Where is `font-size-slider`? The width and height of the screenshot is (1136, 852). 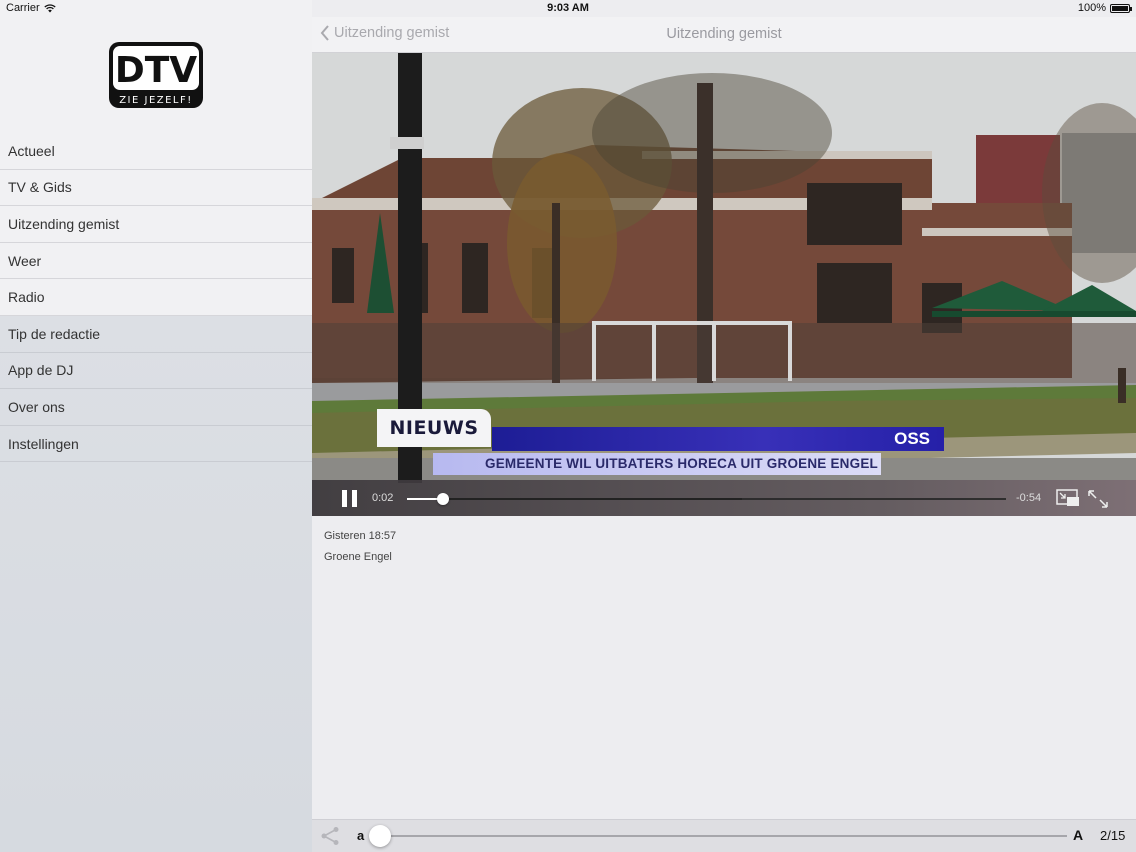
font-size-slider is located at coordinates (718, 836).